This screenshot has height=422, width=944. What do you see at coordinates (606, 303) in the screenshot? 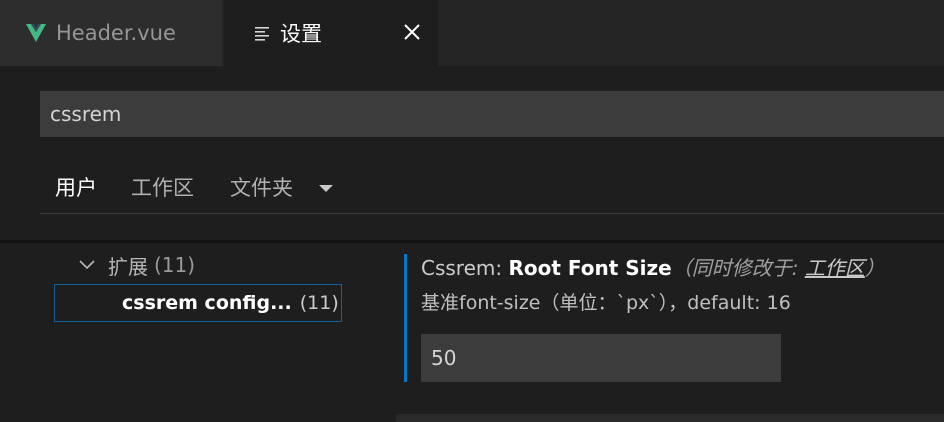
I see `setting-description: 基准font-size（单位：`px`），default: 16` at bounding box center [606, 303].